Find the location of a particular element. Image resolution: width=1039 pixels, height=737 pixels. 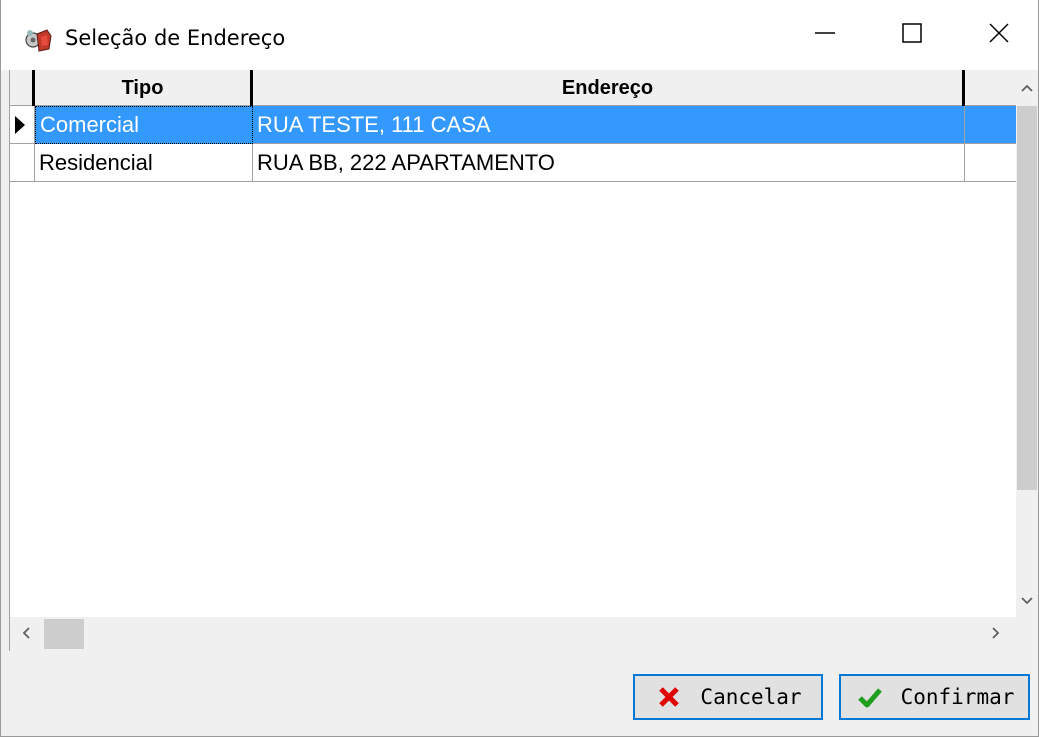

vertical-scrollbar is located at coordinates (1027, 343).